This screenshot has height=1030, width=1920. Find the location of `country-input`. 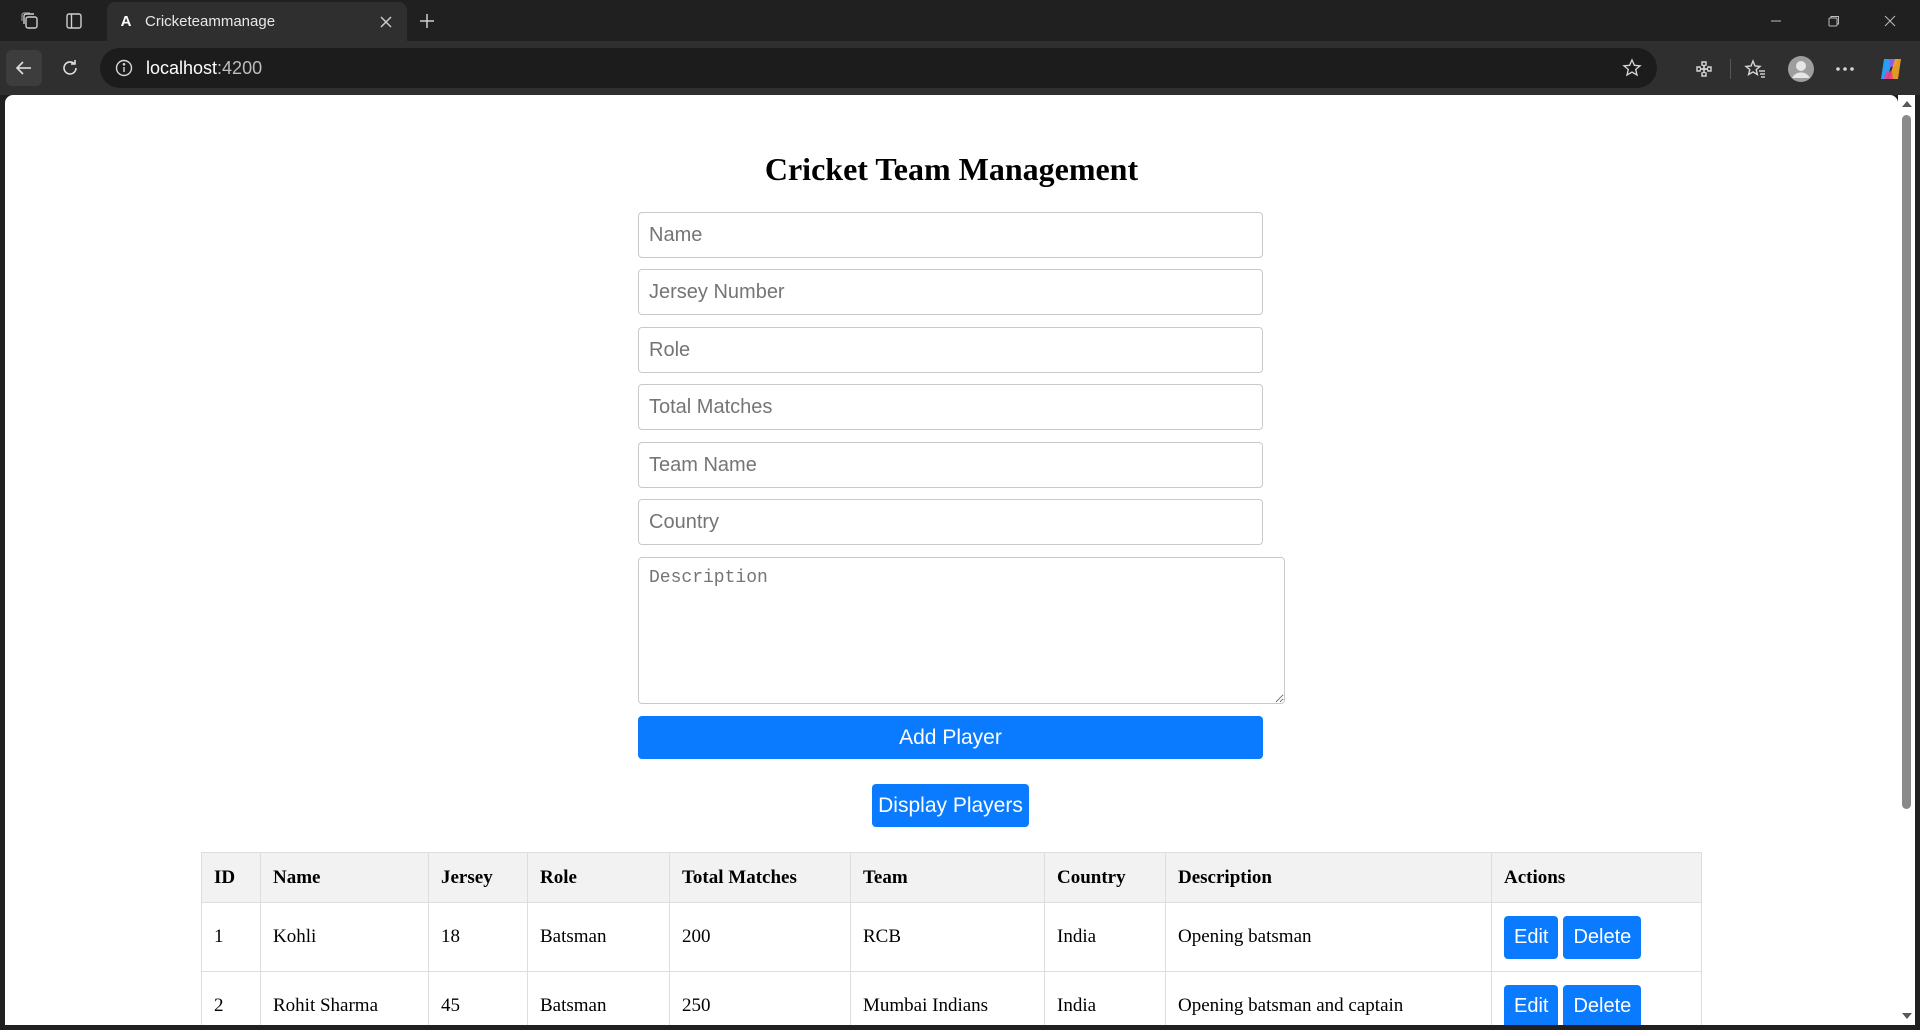

country-input is located at coordinates (950, 522).